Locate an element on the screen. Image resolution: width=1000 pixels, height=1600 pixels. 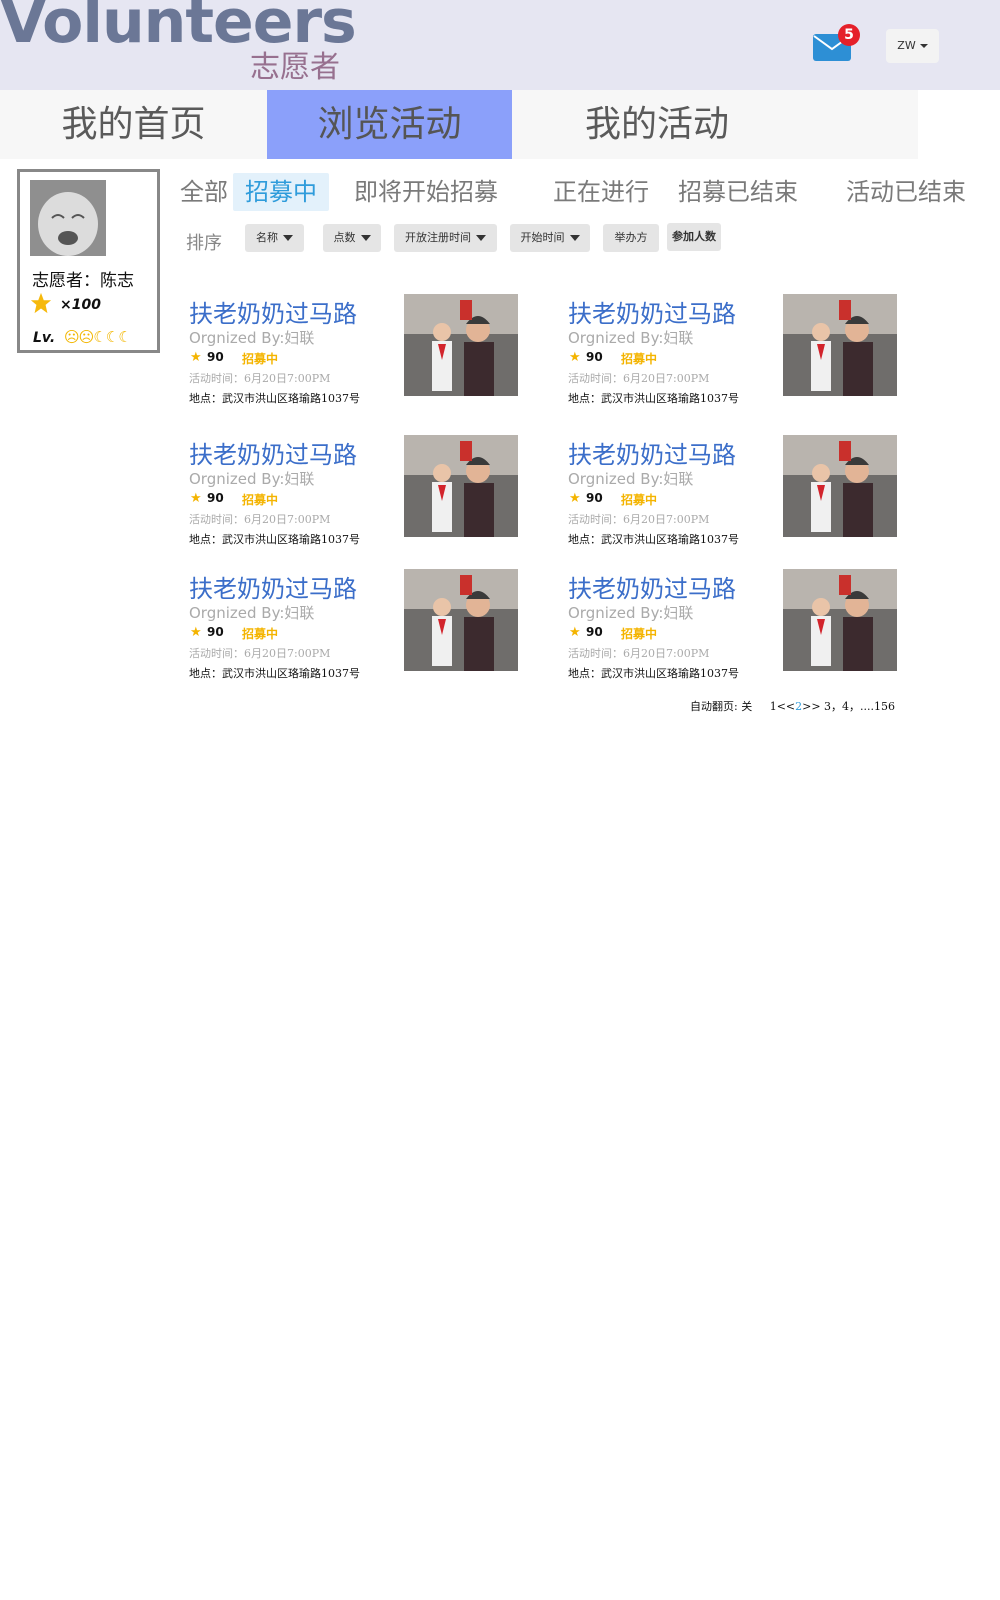
caret-down-icon is located at coordinates (923, 46).